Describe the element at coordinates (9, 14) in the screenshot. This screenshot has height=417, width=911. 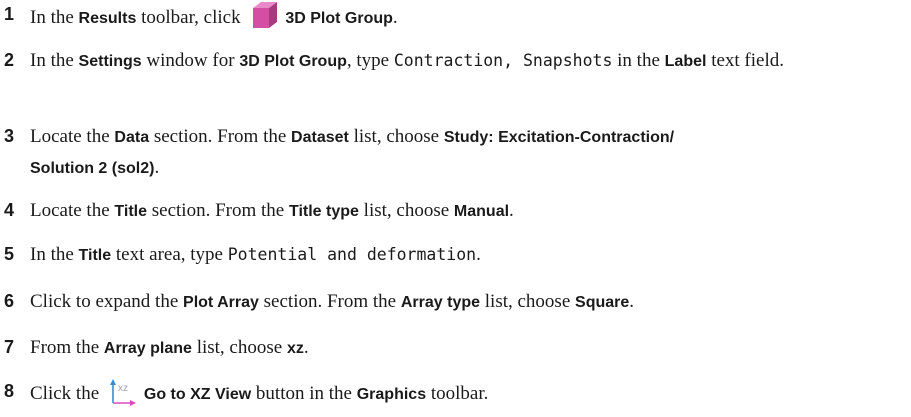
I see `step-number: 1` at that location.